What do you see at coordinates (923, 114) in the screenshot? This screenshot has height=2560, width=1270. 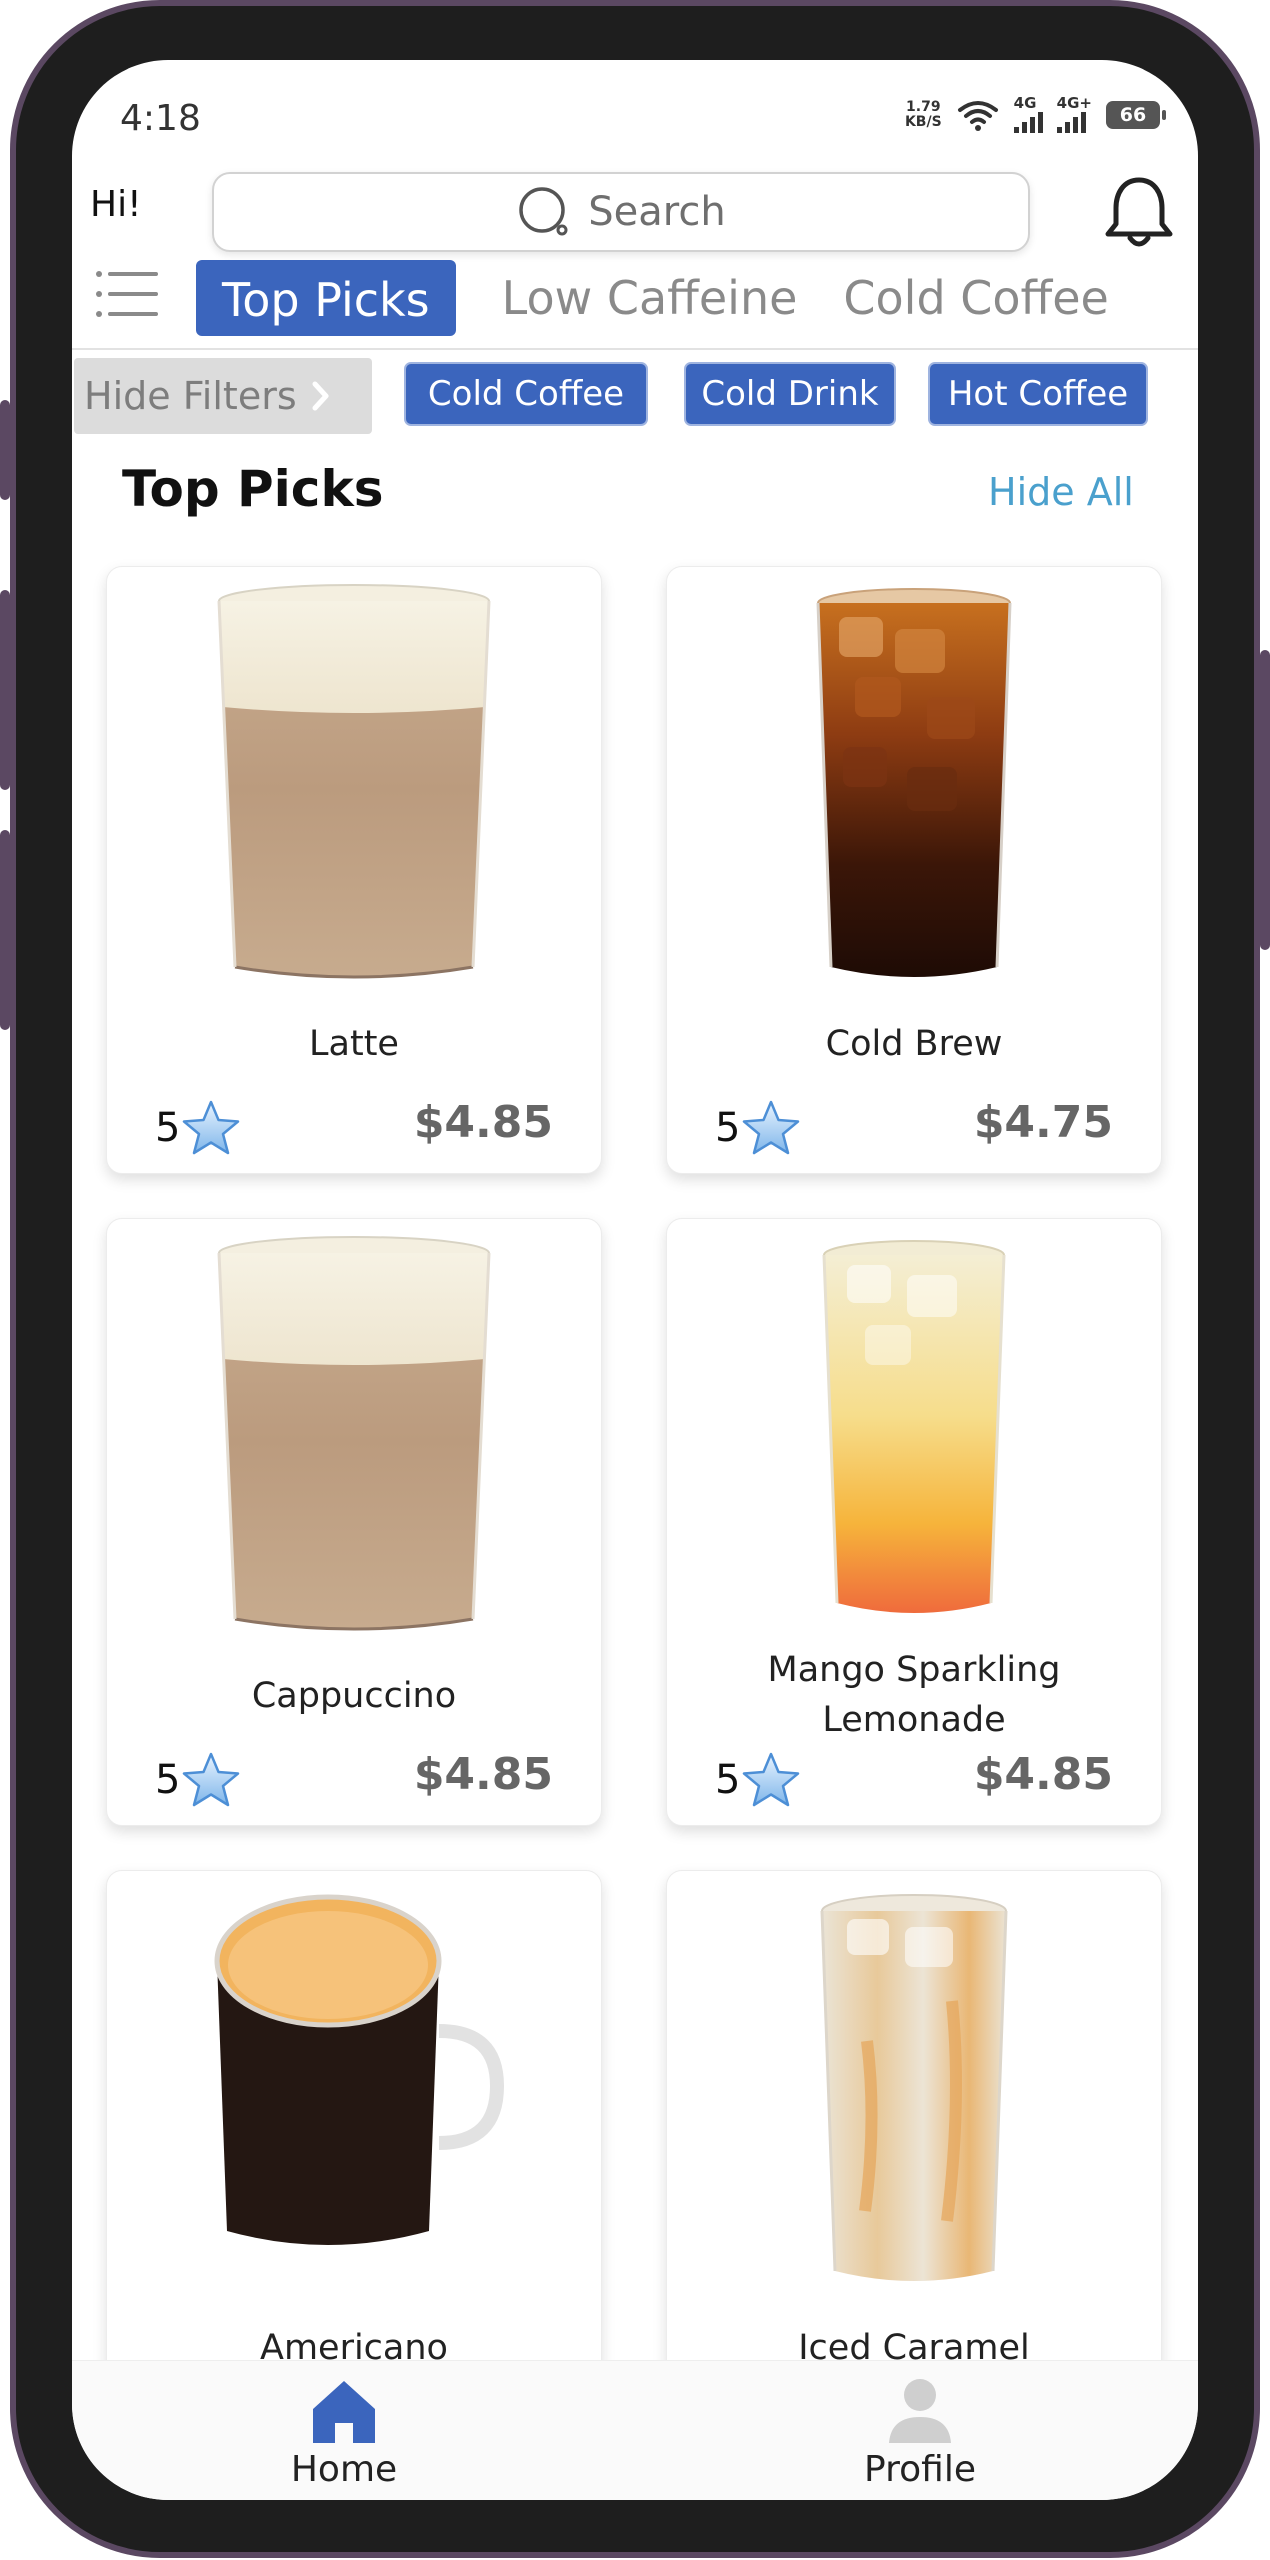 I see `net-speed: 1.79 KB/S` at bounding box center [923, 114].